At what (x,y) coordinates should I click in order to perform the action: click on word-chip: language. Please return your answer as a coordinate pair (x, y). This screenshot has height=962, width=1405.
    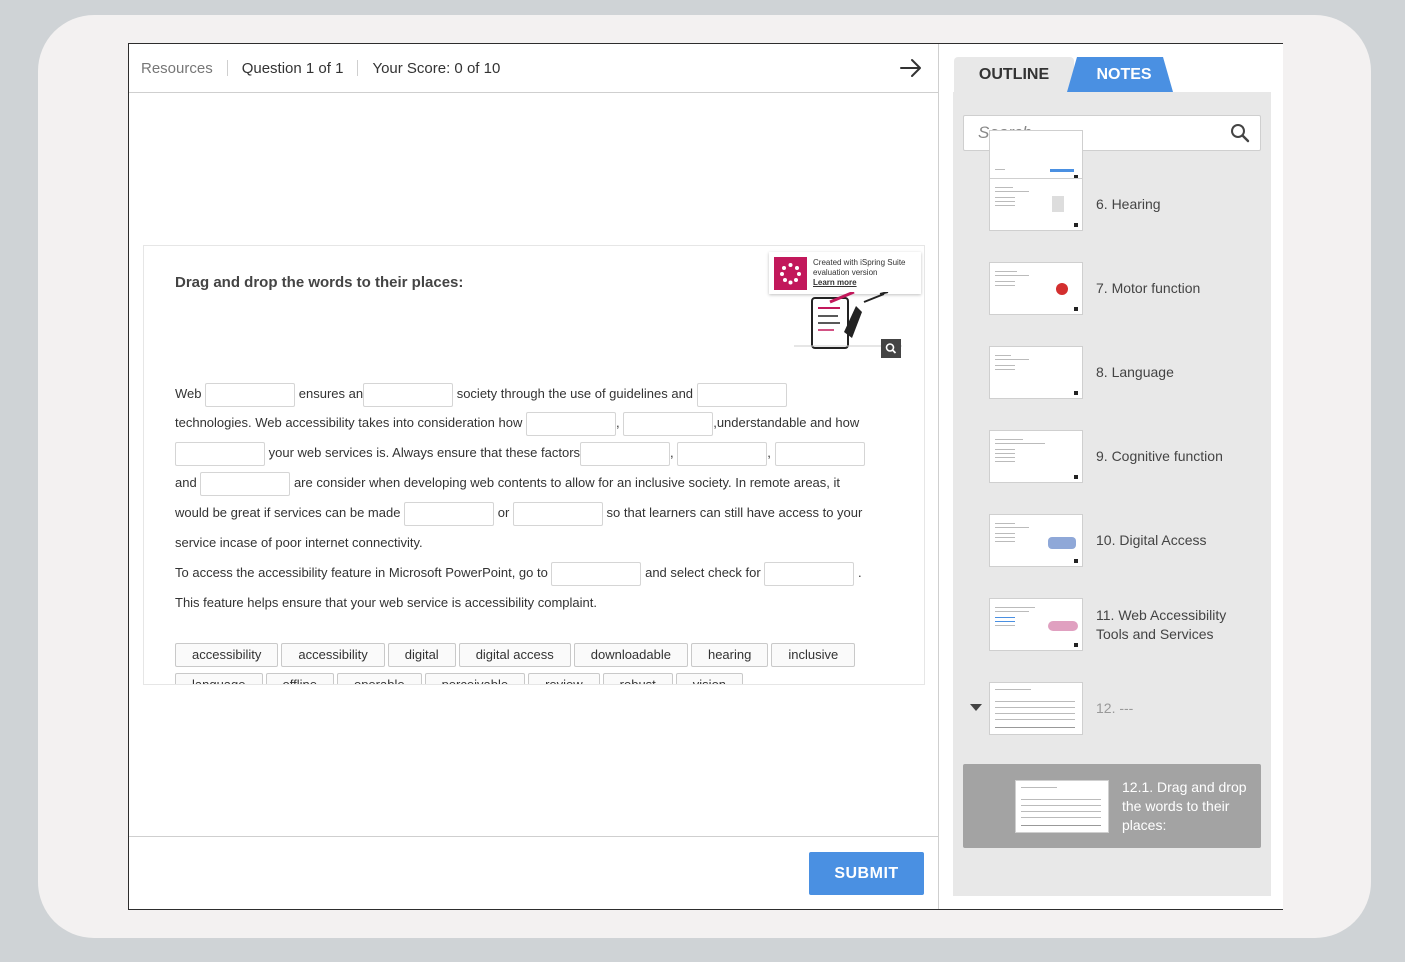
    Looking at the image, I should click on (219, 678).